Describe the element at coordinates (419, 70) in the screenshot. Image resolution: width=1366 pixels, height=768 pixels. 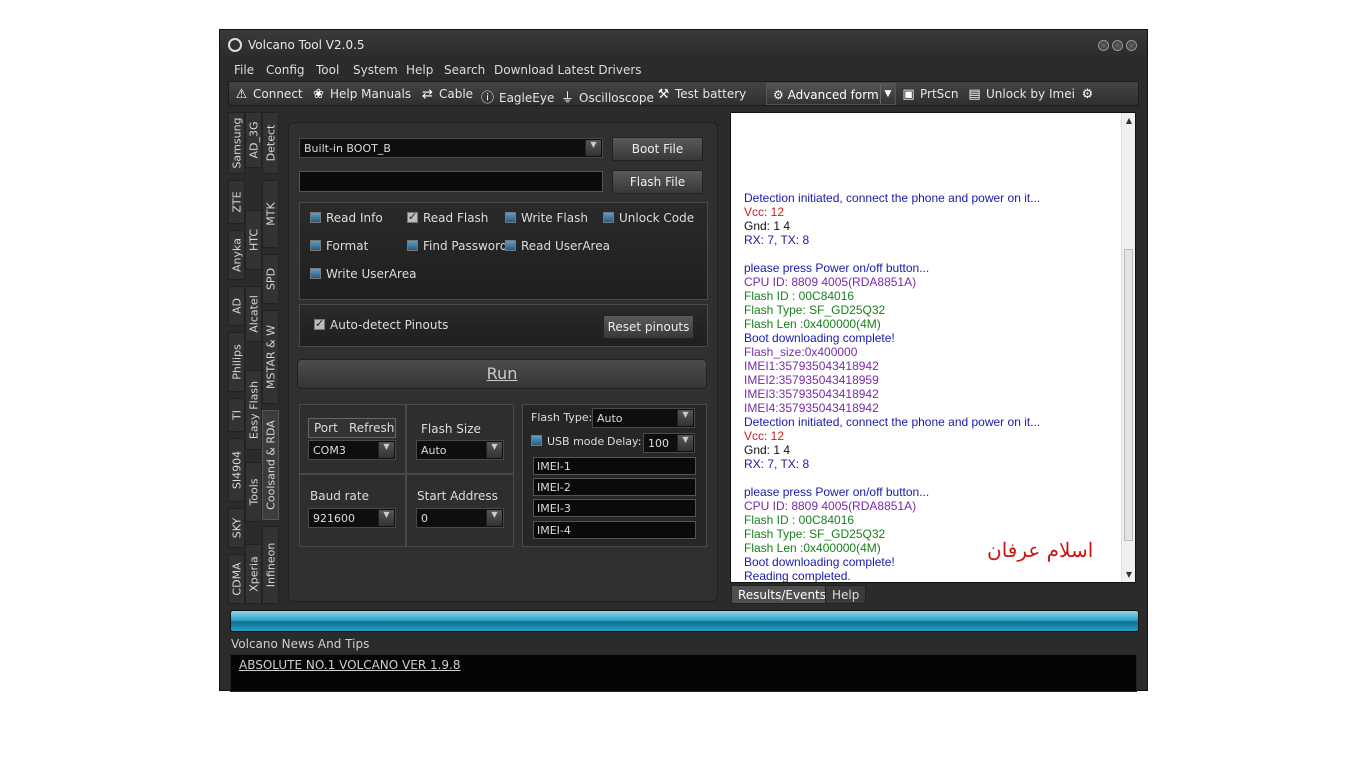
I see `menu-help: Help` at that location.